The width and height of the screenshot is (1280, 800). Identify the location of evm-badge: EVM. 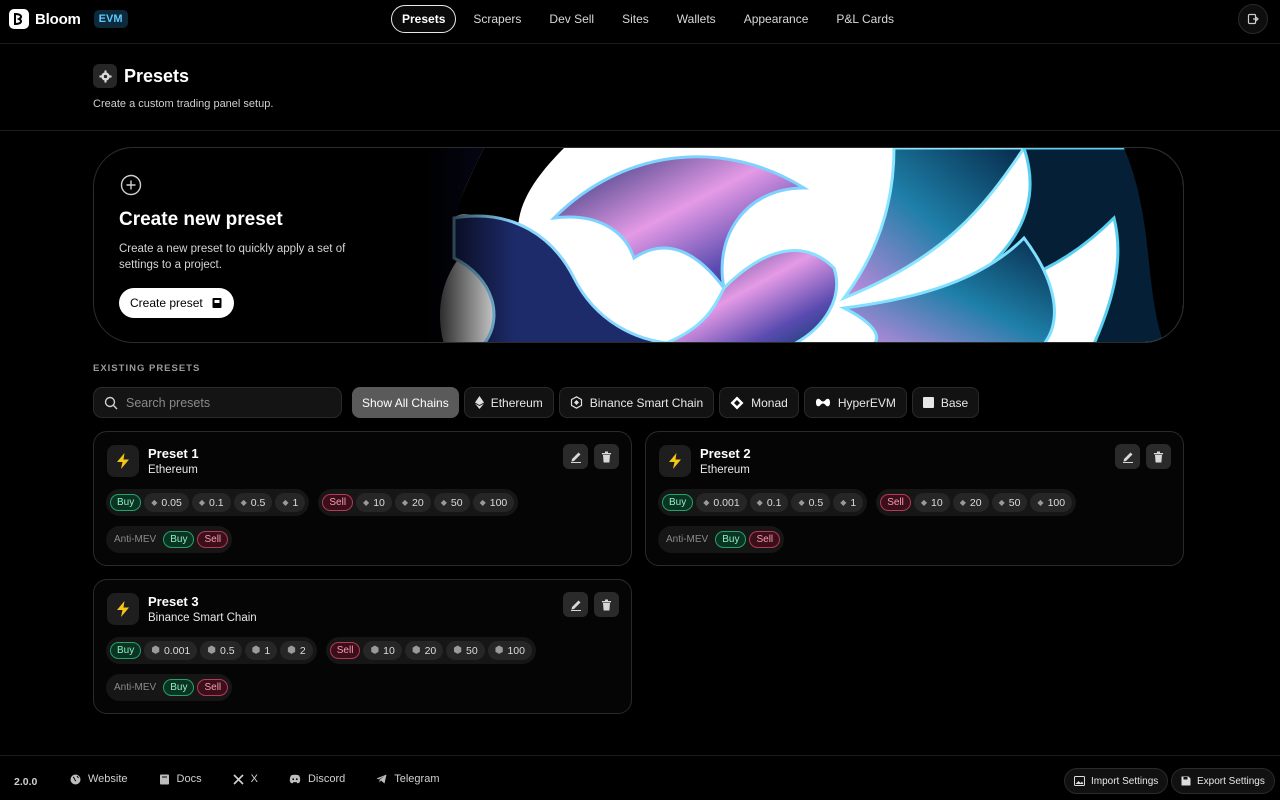
(110, 19).